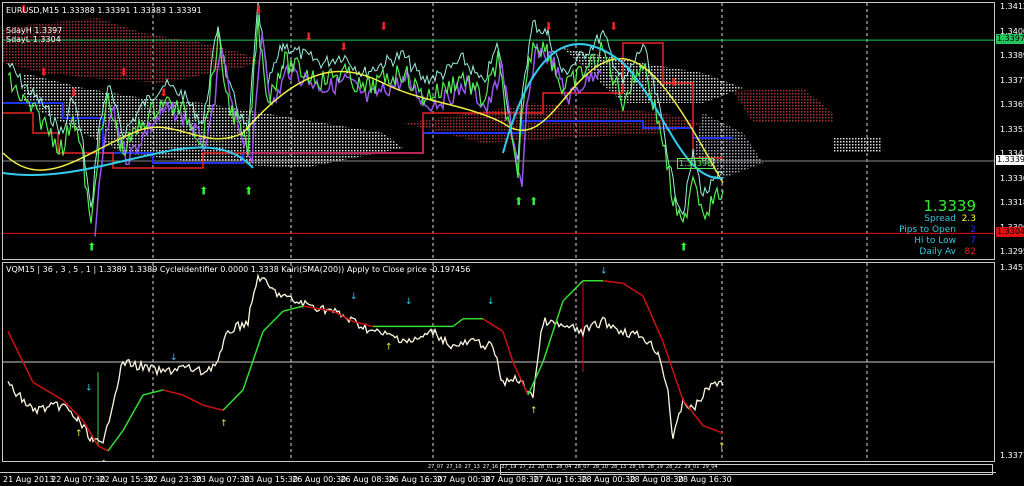  I want to click on mini-time-label: 28_04, so click(564, 467).